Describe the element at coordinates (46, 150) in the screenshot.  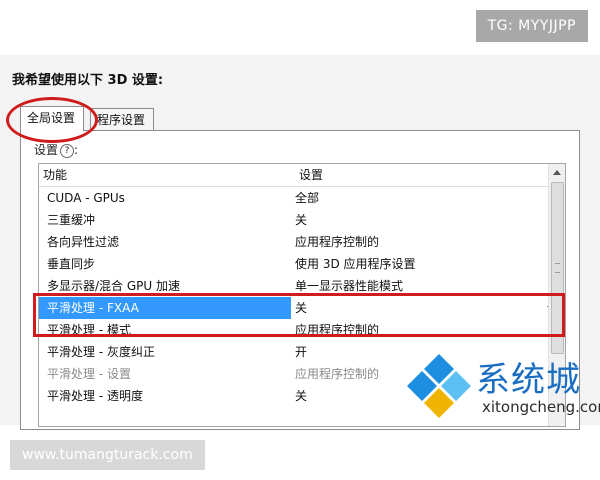
I see `settings-label-text: 设置` at that location.